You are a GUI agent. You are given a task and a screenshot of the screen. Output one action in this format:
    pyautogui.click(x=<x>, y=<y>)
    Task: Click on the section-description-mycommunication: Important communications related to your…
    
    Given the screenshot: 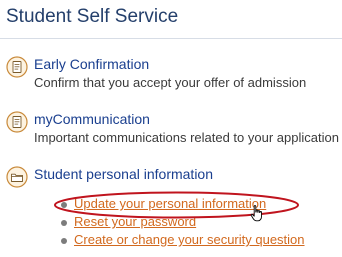 What is the action you would take?
    pyautogui.click(x=186, y=137)
    